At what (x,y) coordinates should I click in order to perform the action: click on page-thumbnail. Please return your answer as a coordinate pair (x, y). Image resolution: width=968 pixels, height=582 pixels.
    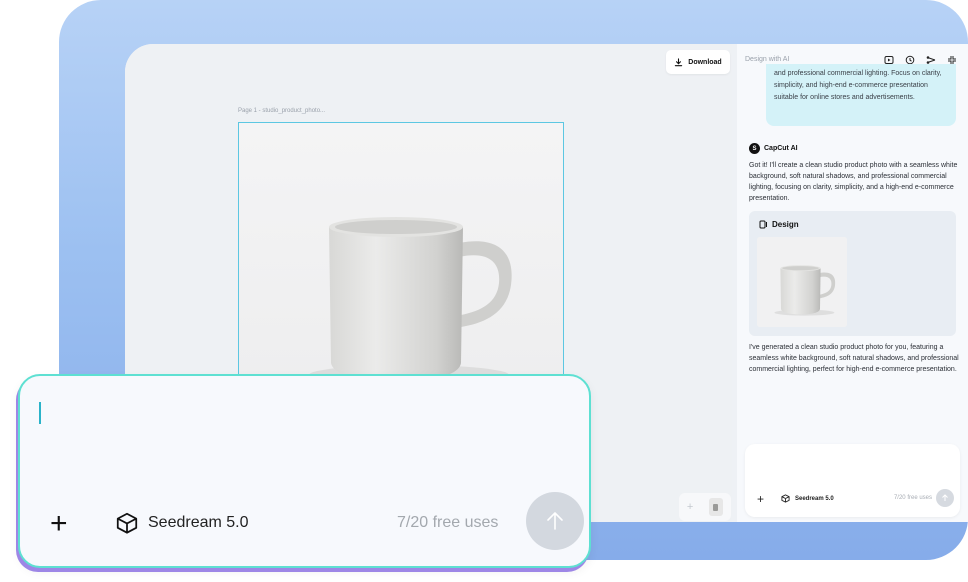
    Looking at the image, I should click on (716, 507).